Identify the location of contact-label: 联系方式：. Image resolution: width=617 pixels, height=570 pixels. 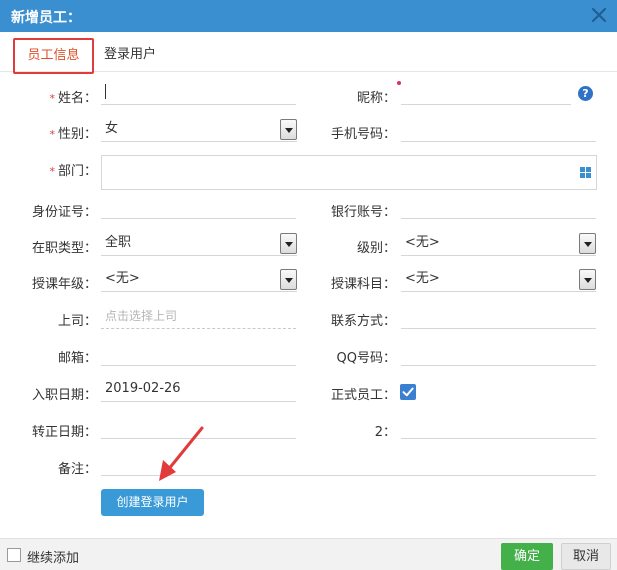
(363, 321).